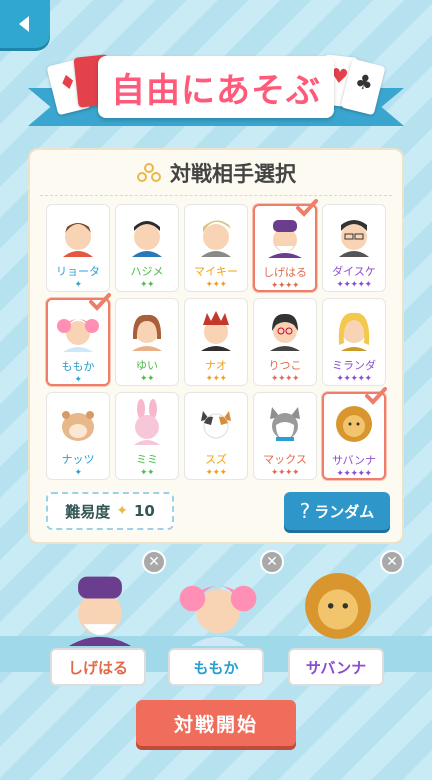 This screenshot has height=780, width=432. I want to click on chosen-opponent: ももか ✕, so click(226, 618).